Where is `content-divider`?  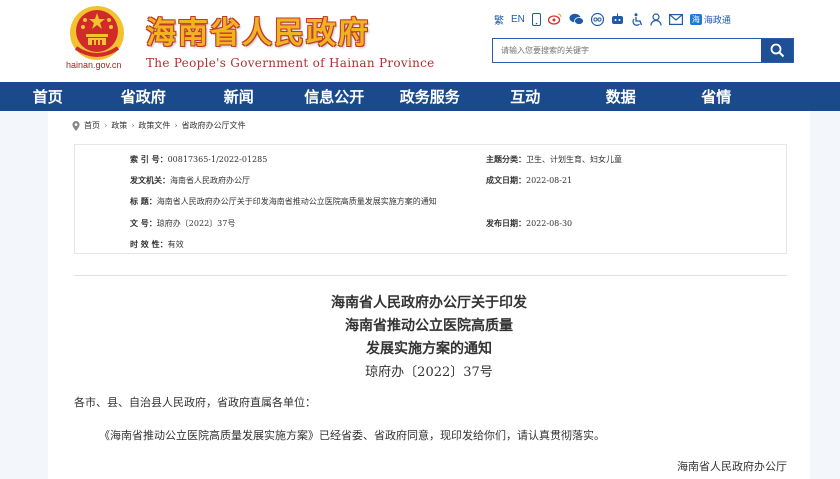
content-divider is located at coordinates (430, 275).